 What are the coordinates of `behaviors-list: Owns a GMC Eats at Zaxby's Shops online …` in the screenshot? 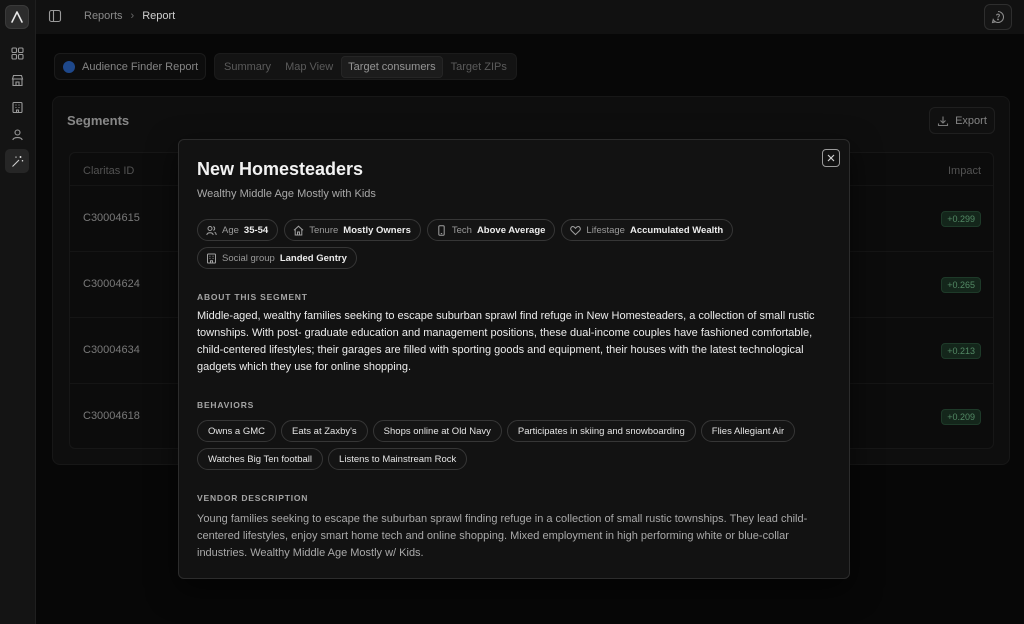 It's located at (517, 445).